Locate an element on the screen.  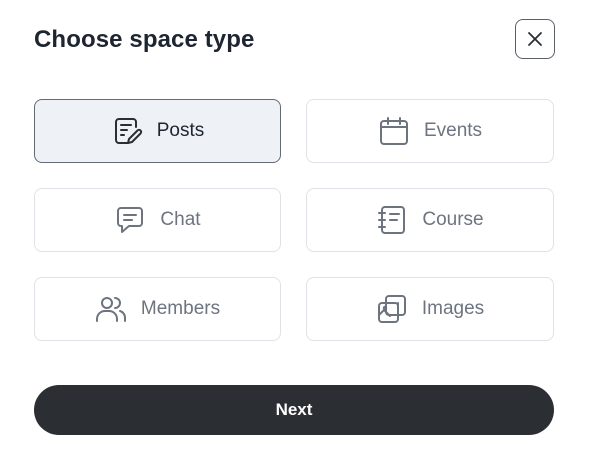
calendar-icon is located at coordinates (394, 131).